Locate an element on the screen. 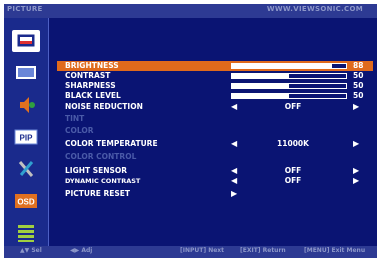 The width and height of the screenshot is (381, 262). row-label: DYNAMIC CONTRAST is located at coordinates (103, 181).